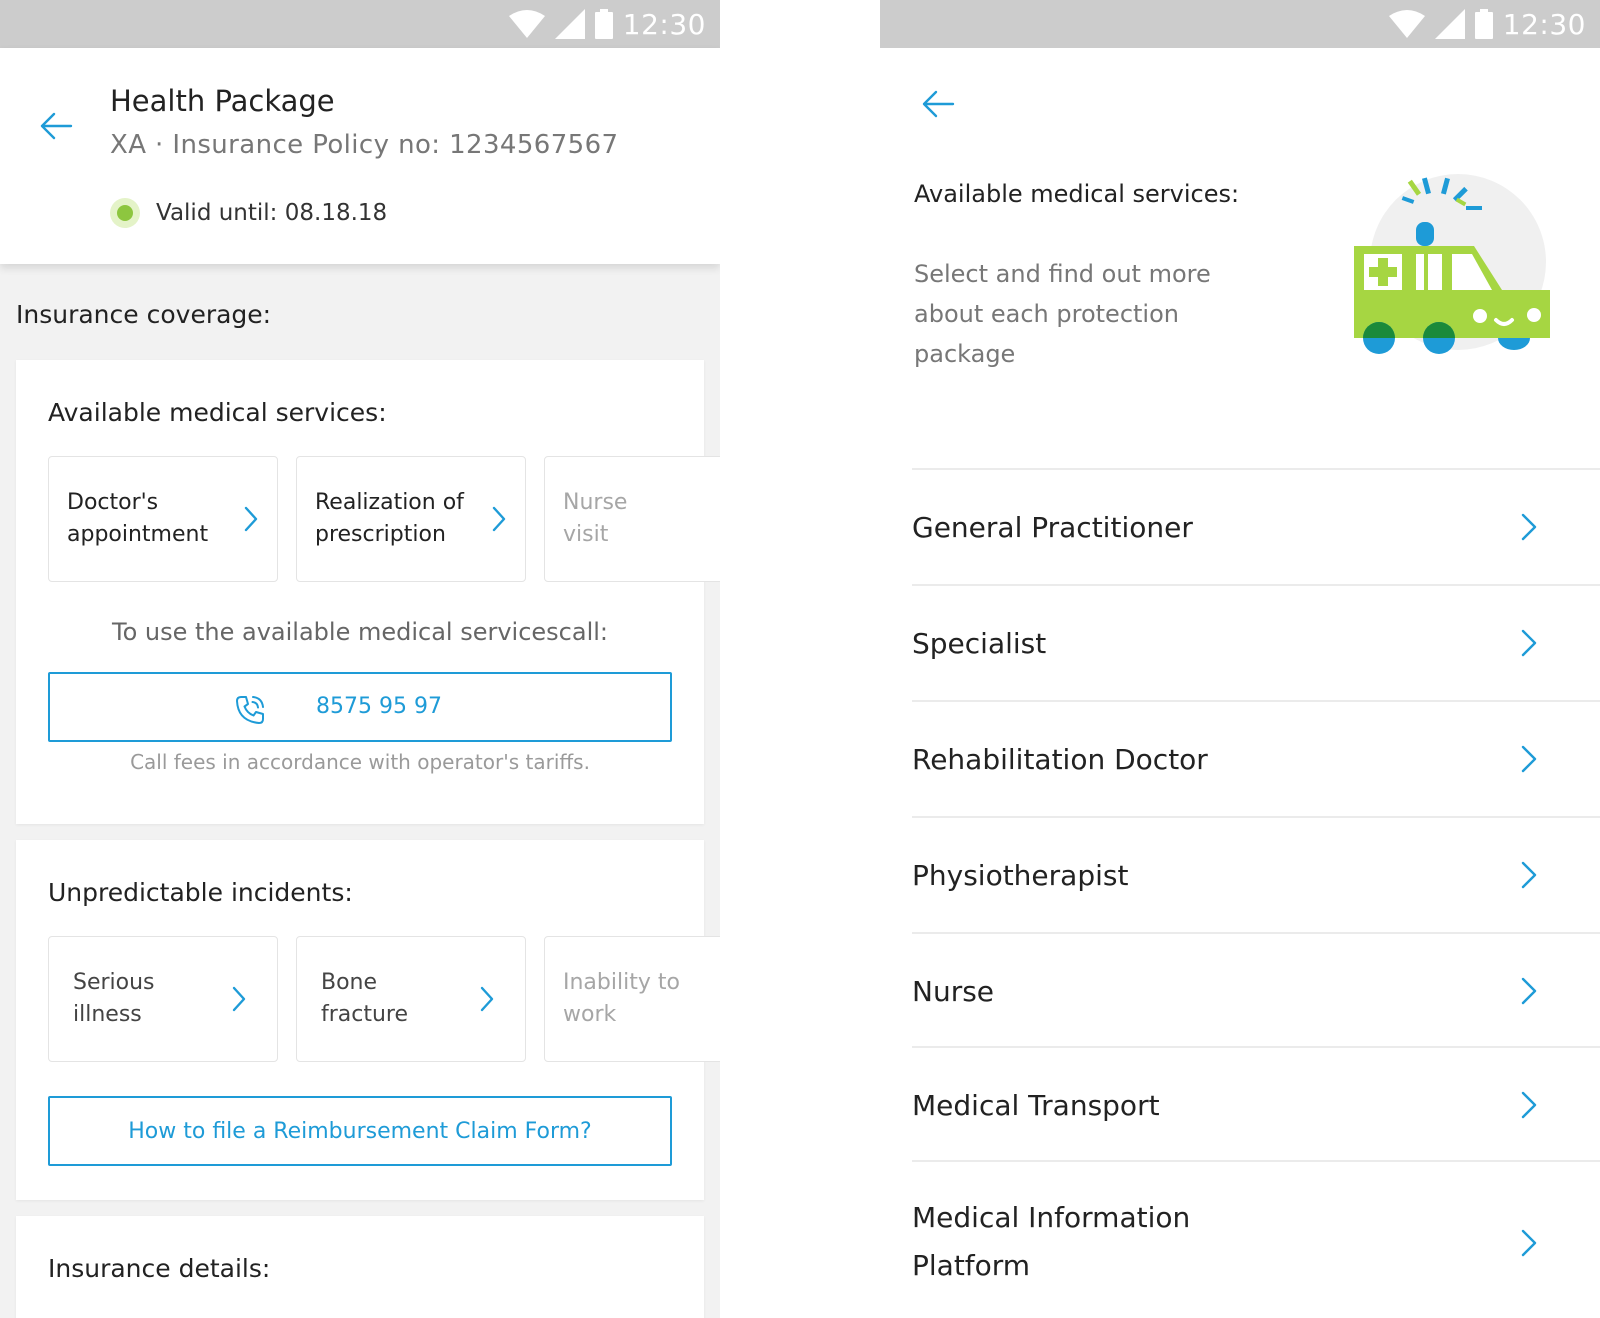  I want to click on page-title: Health Package, so click(222, 101).